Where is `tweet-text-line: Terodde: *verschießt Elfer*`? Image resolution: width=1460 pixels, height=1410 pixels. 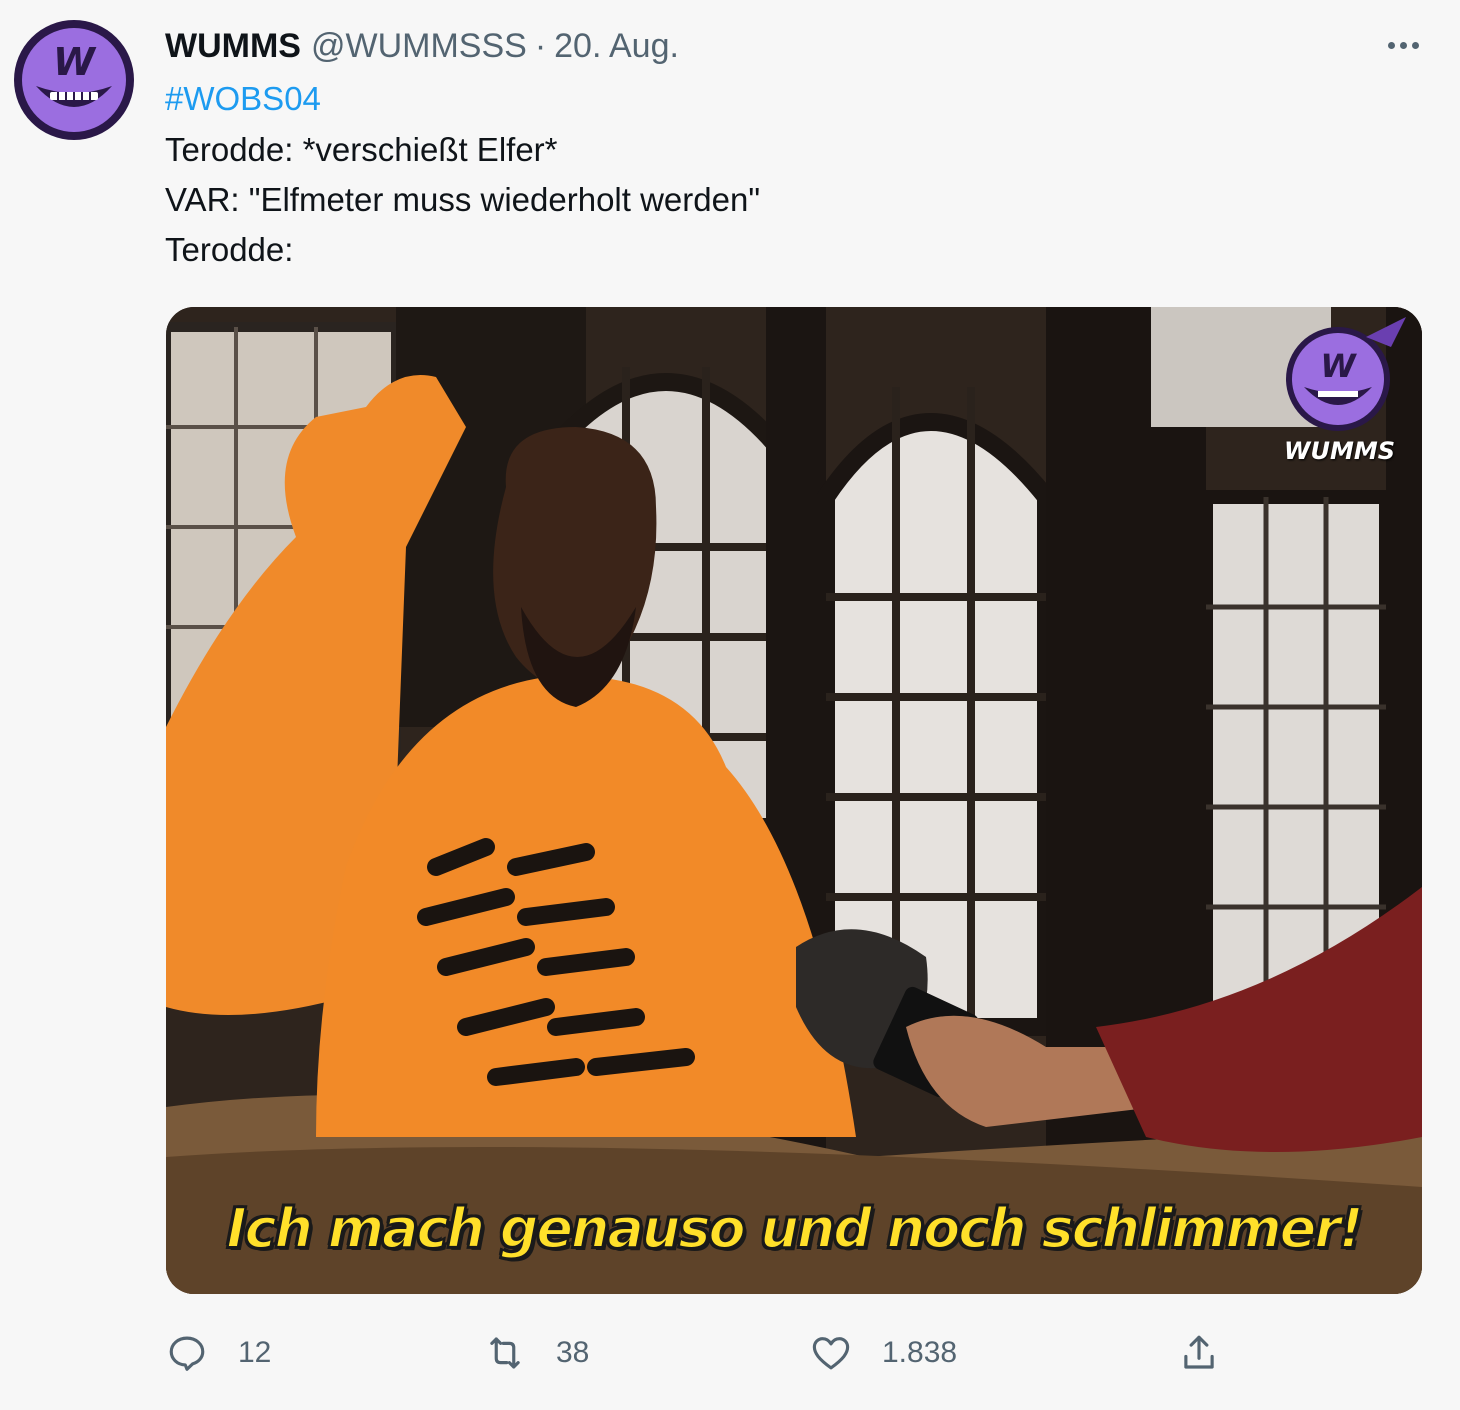 tweet-text-line: Terodde: *verschießt Elfer* is located at coordinates (361, 149).